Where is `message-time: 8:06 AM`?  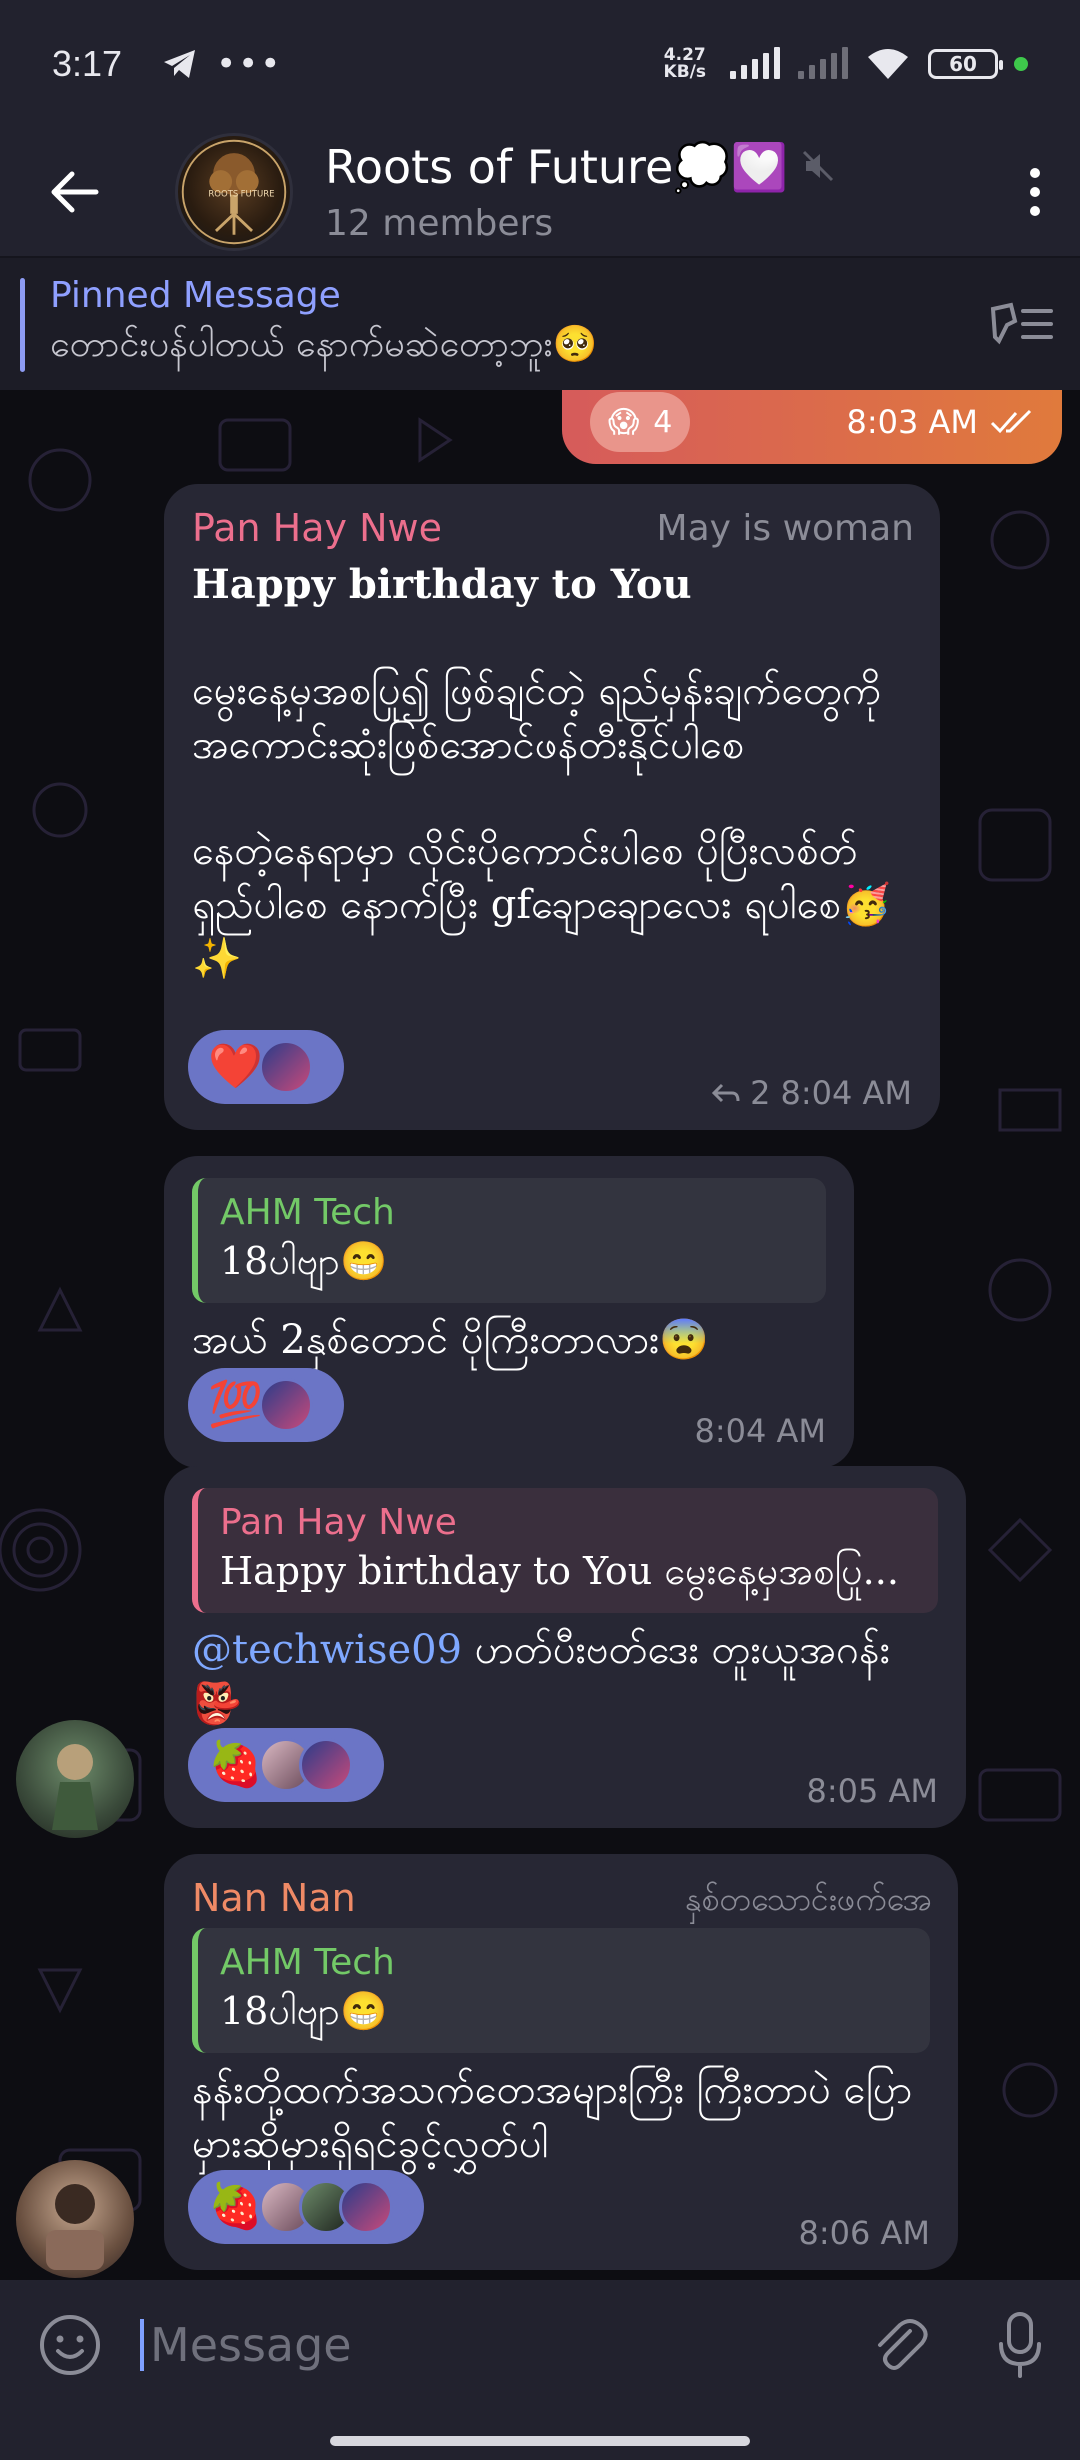
message-time: 8:06 AM is located at coordinates (864, 2233).